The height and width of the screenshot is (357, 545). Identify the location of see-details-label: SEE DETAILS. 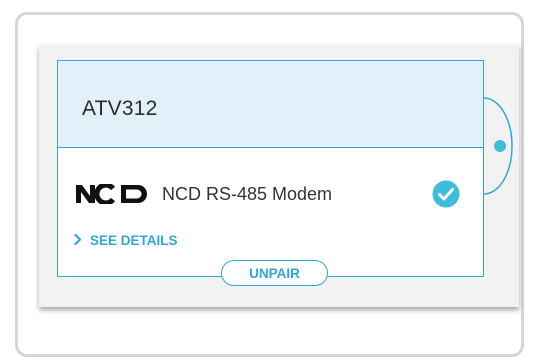
(134, 240).